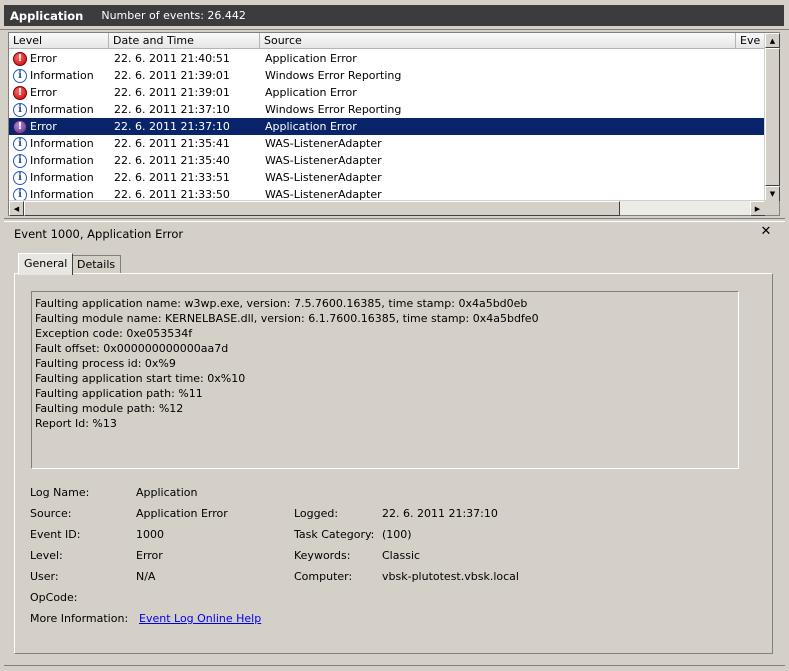  Describe the element at coordinates (200, 618) in the screenshot. I see `event-log-online-help-link: Event Log Online Help` at that location.